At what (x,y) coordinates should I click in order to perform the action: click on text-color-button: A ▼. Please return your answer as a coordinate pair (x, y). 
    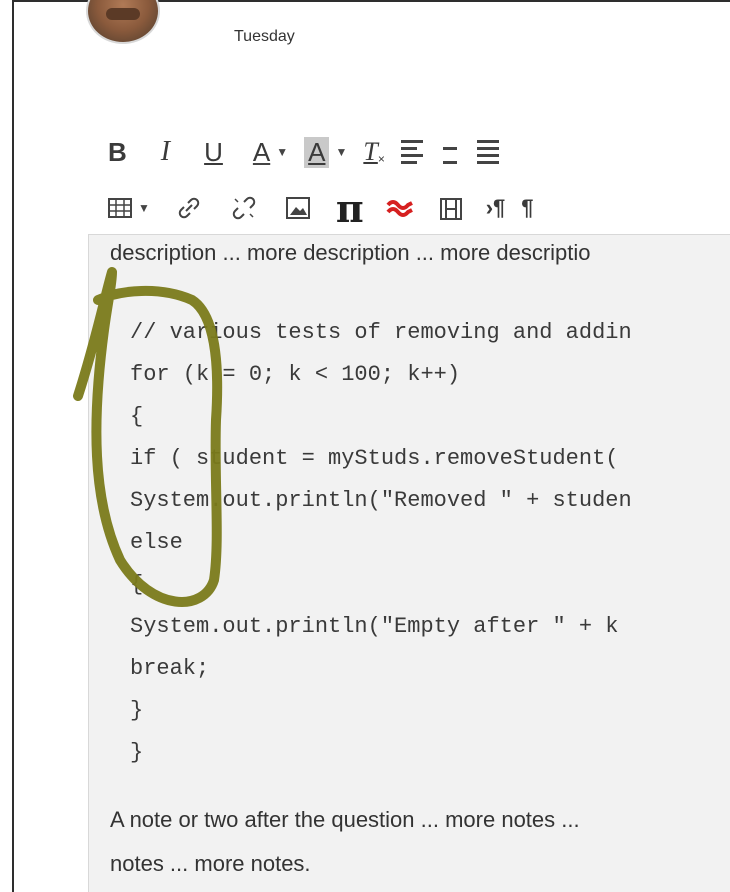
    Looking at the image, I should click on (270, 152).